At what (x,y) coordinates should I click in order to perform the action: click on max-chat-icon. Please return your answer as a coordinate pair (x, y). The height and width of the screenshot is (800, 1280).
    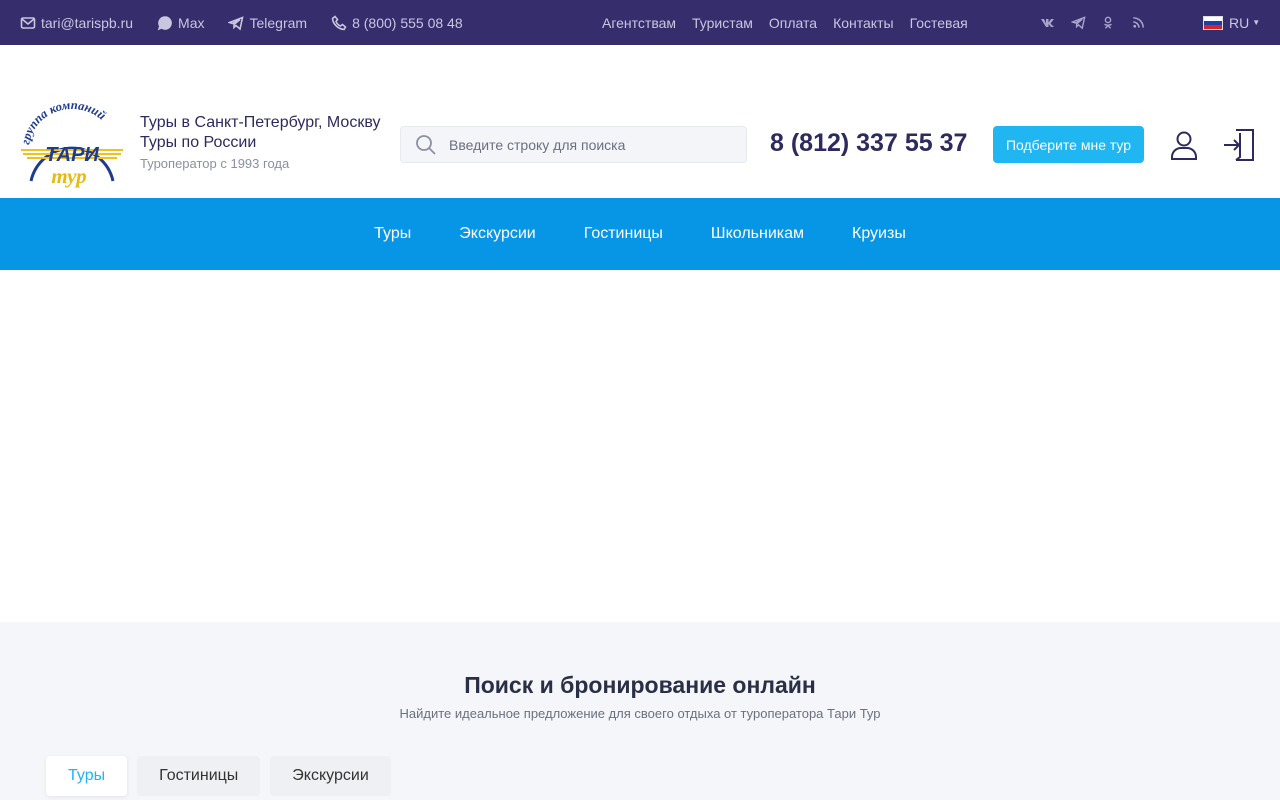
    Looking at the image, I should click on (164, 22).